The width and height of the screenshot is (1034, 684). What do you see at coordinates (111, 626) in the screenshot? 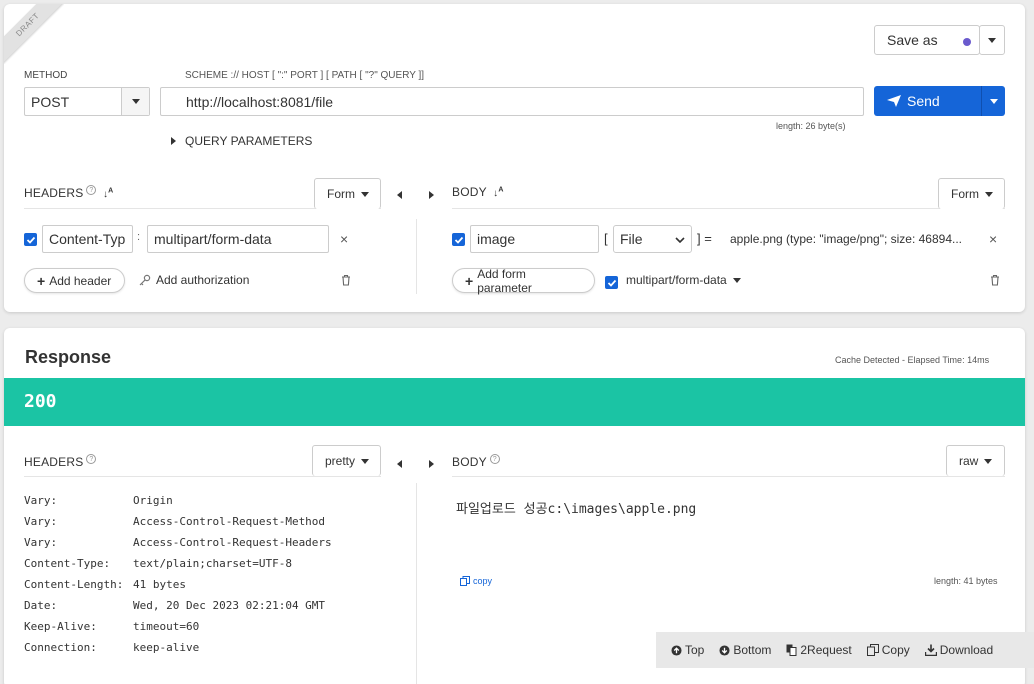
I see `response-header-row: Keep-Alive: timeout=60` at bounding box center [111, 626].